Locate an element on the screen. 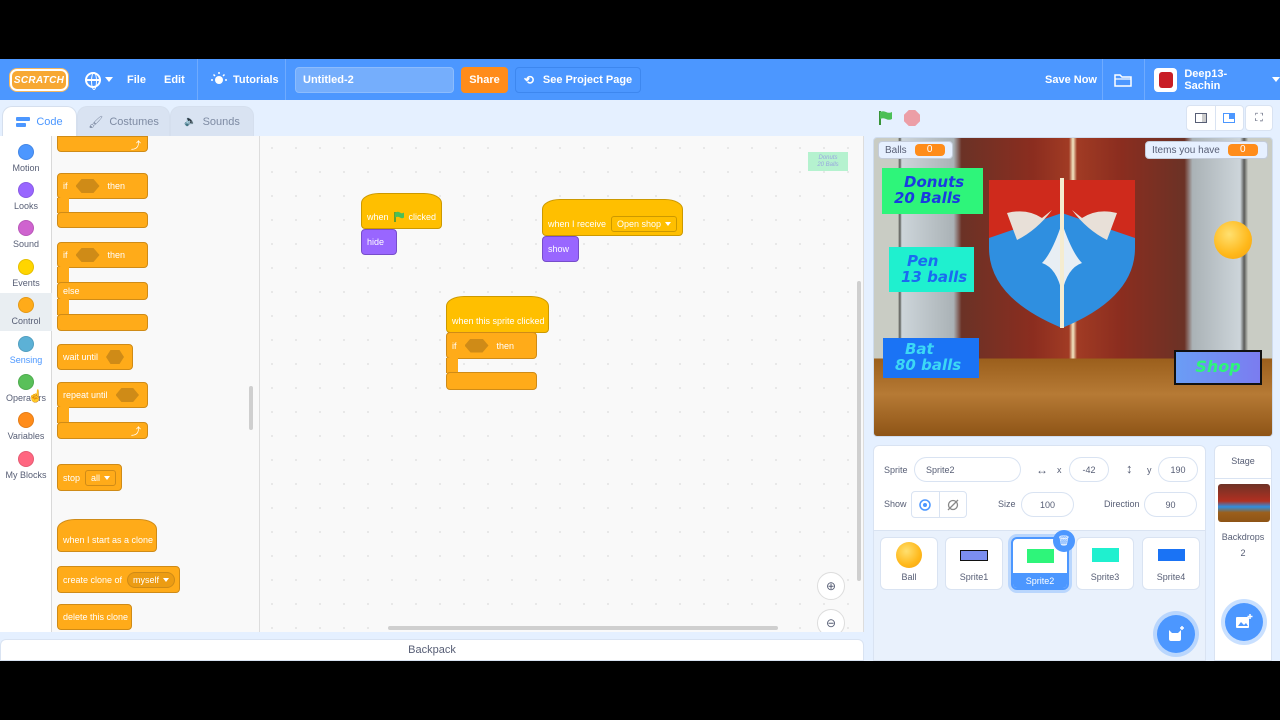  language-menu is located at coordinates (99, 79).